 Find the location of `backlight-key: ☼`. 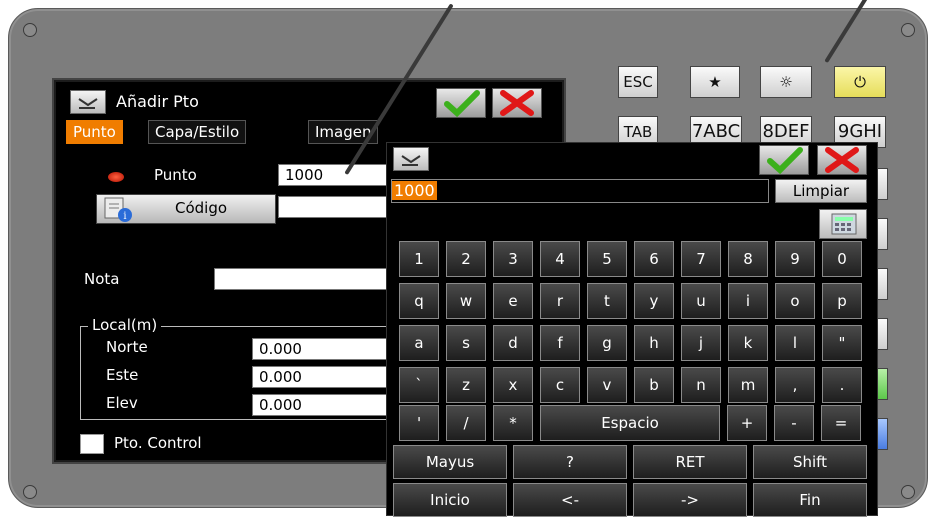

backlight-key: ☼ is located at coordinates (786, 82).